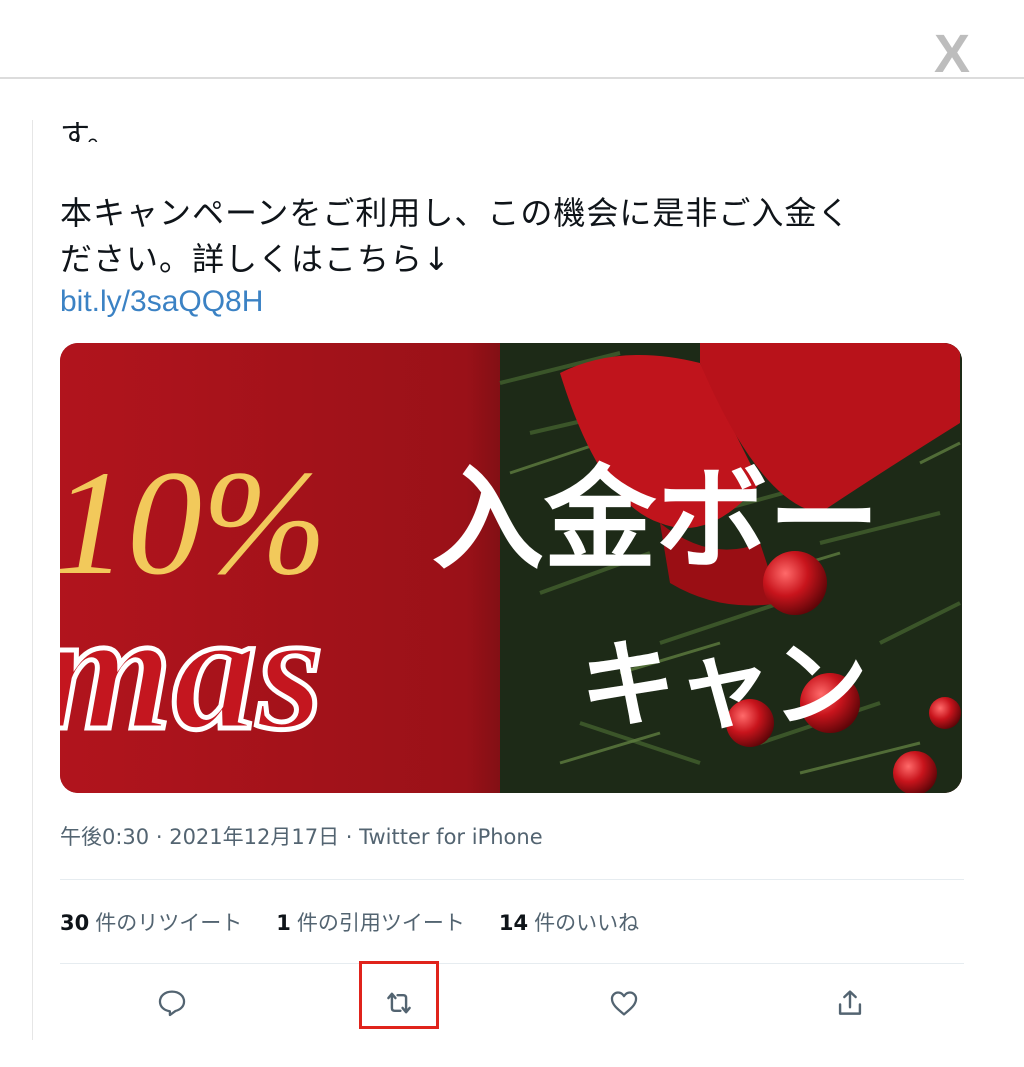 Image resolution: width=1024 pixels, height=1067 pixels. I want to click on quotes-label: 件の引用ツイート, so click(380, 923).